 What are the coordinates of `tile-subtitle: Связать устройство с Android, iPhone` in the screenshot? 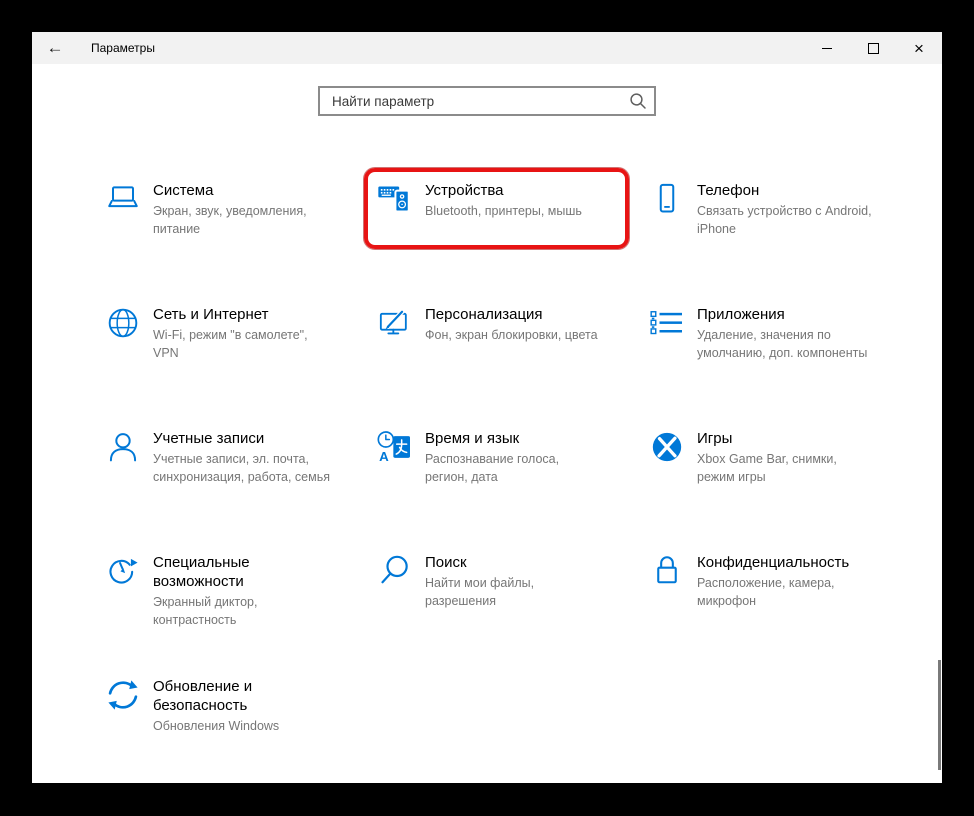 It's located at (784, 220).